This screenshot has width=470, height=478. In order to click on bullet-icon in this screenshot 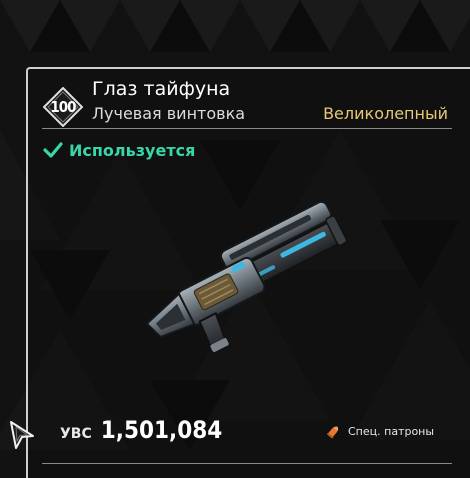, I will do `click(332, 432)`.